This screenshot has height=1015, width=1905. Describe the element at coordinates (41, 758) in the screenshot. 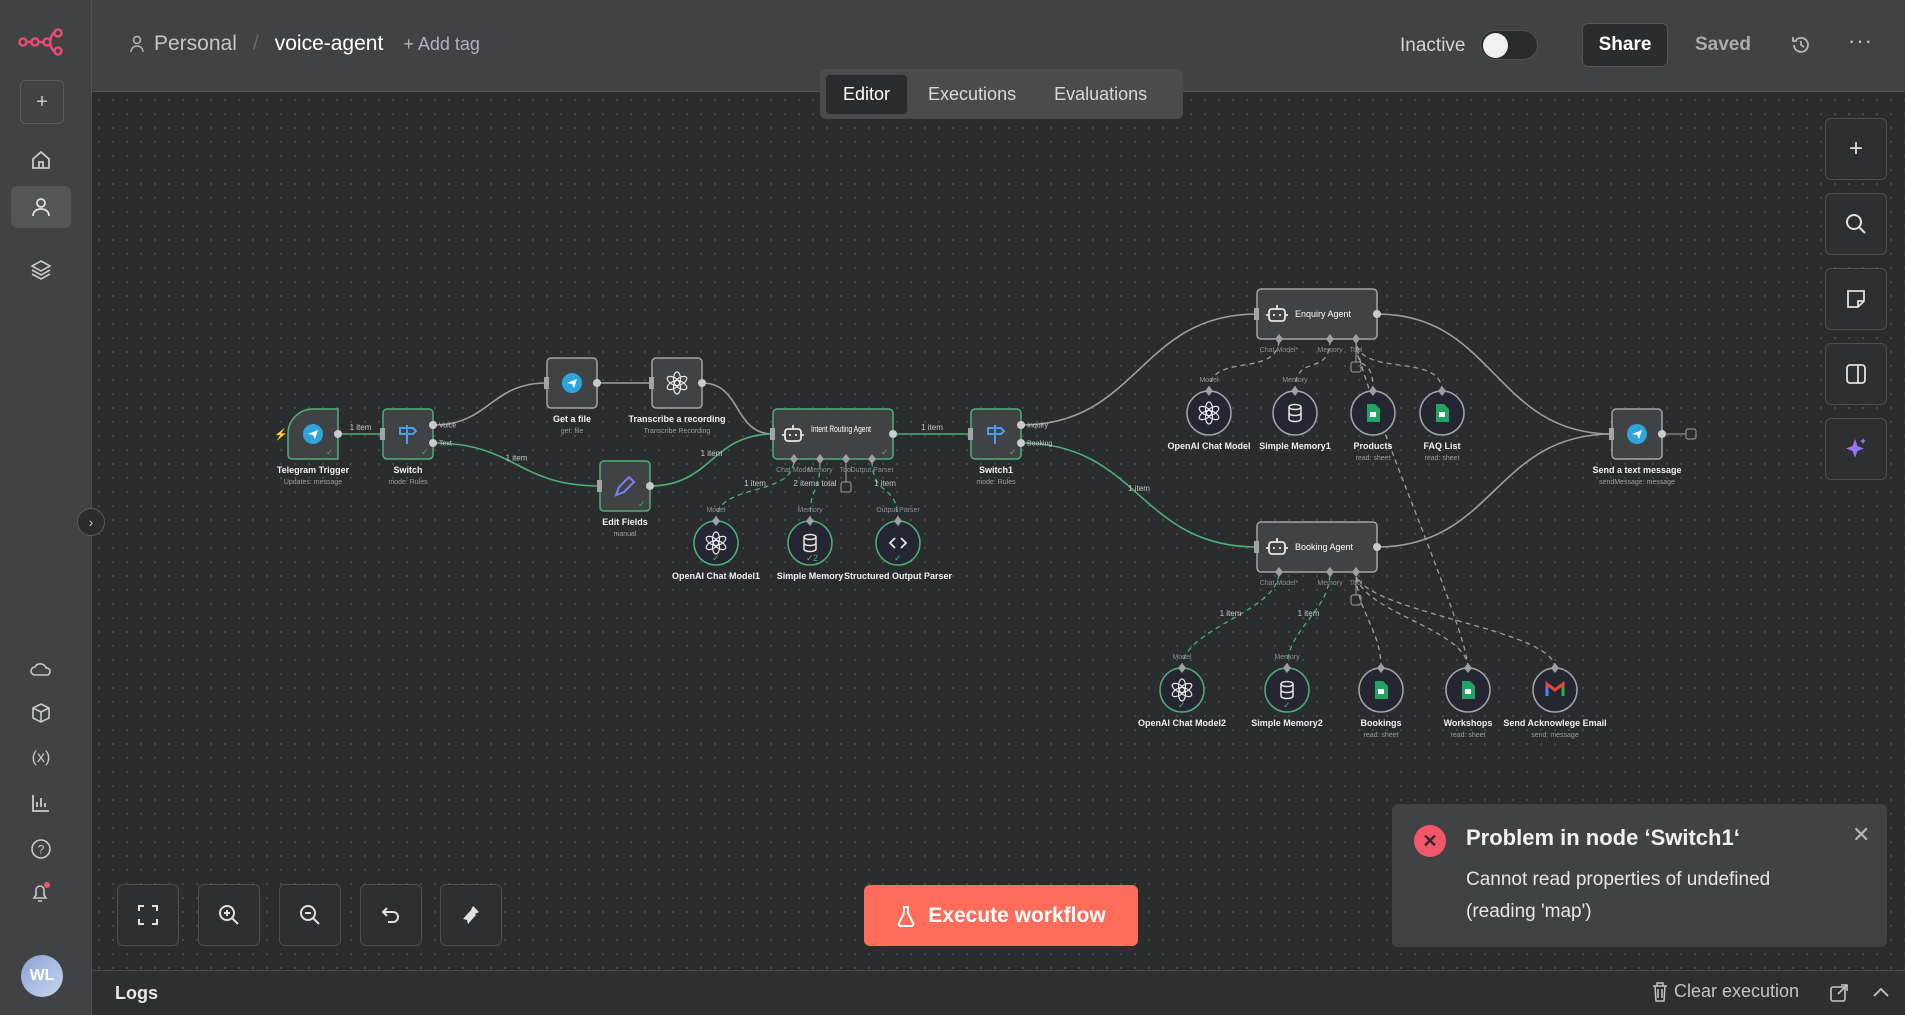

I see `sidebar-item-variables: (x)` at that location.